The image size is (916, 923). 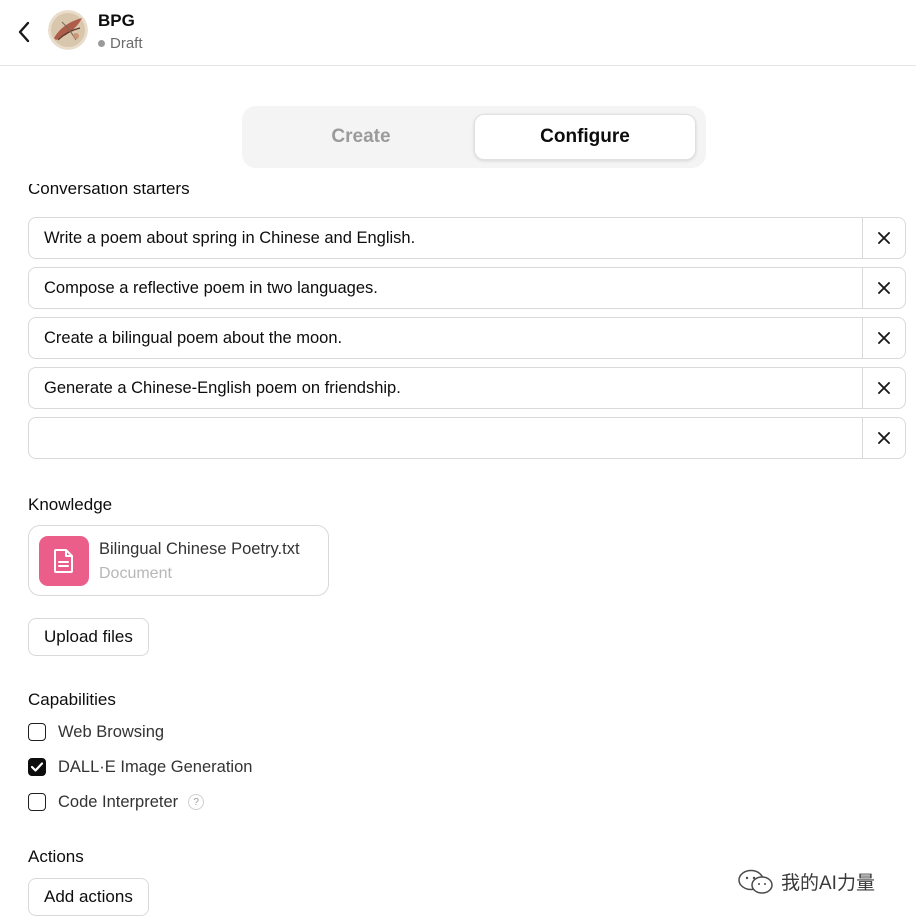 What do you see at coordinates (458, 195) in the screenshot?
I see `section-clip: Conversation starters` at bounding box center [458, 195].